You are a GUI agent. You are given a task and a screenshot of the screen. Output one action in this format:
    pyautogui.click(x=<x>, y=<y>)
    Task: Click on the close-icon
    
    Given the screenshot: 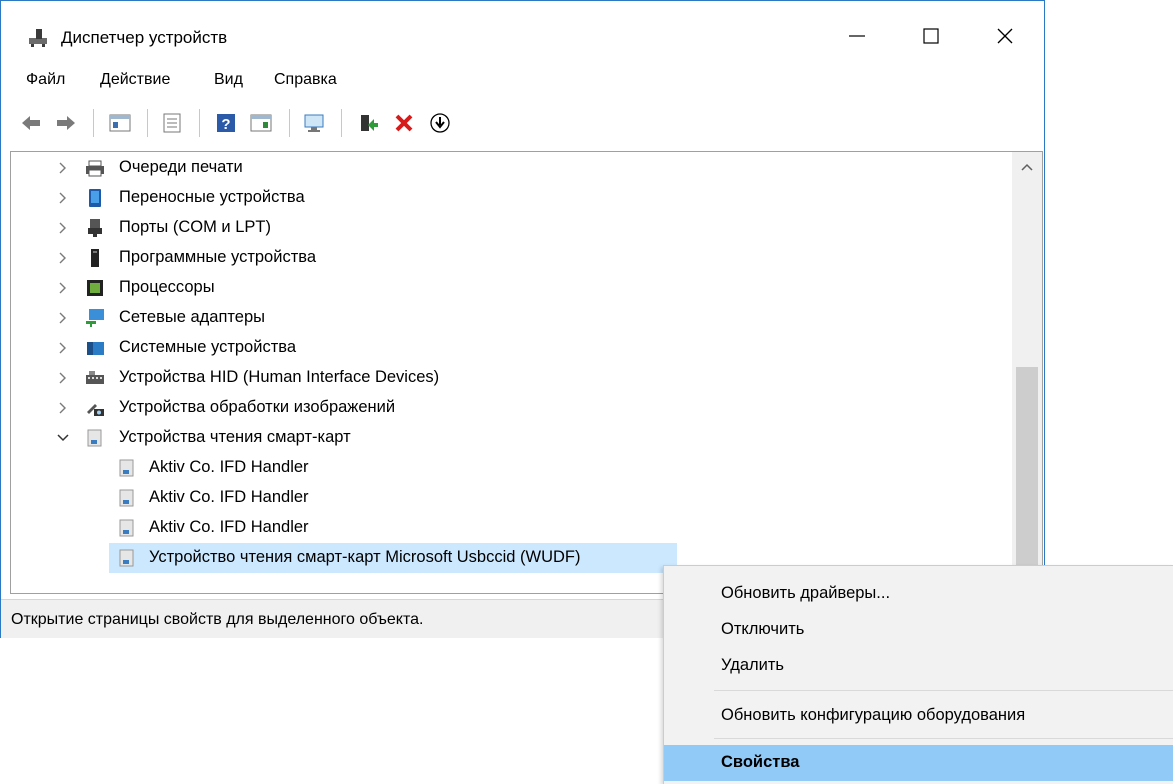 What is the action you would take?
    pyautogui.click(x=1005, y=36)
    